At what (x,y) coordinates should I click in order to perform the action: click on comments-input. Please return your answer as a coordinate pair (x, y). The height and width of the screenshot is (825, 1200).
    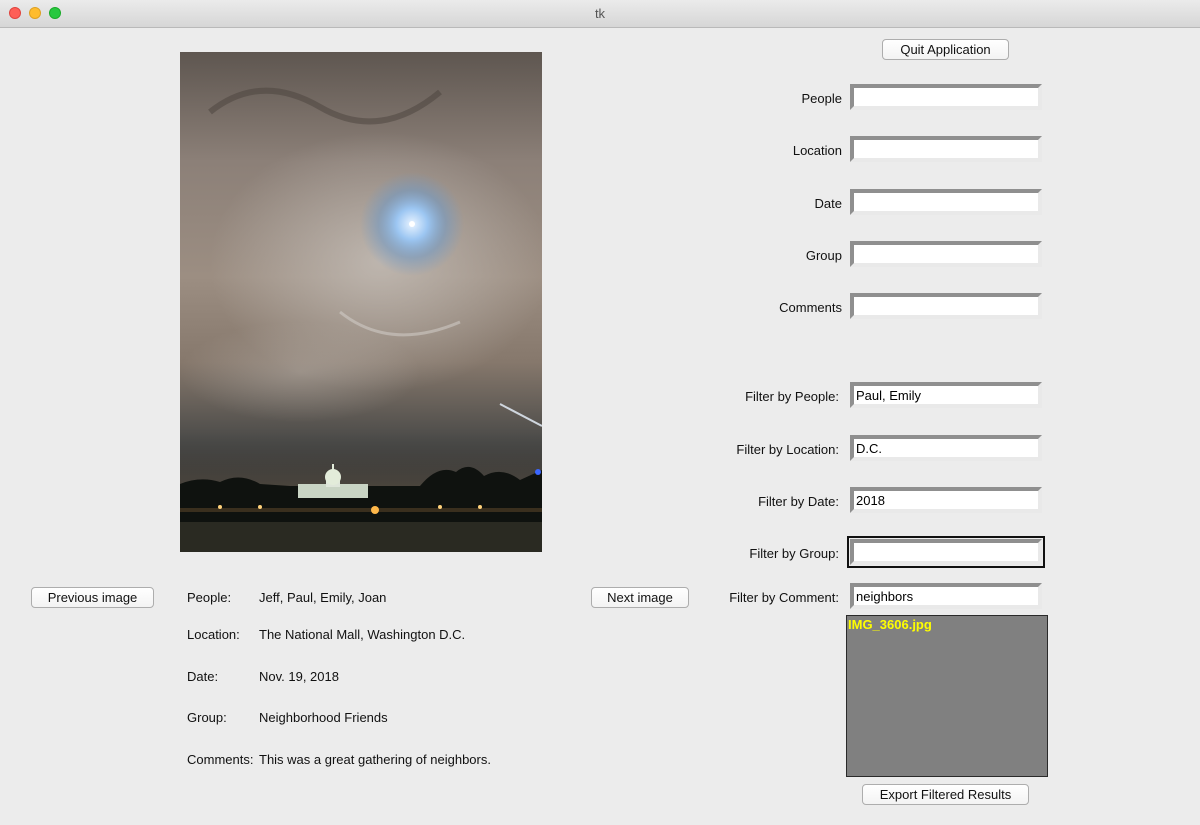
    Looking at the image, I should click on (946, 306).